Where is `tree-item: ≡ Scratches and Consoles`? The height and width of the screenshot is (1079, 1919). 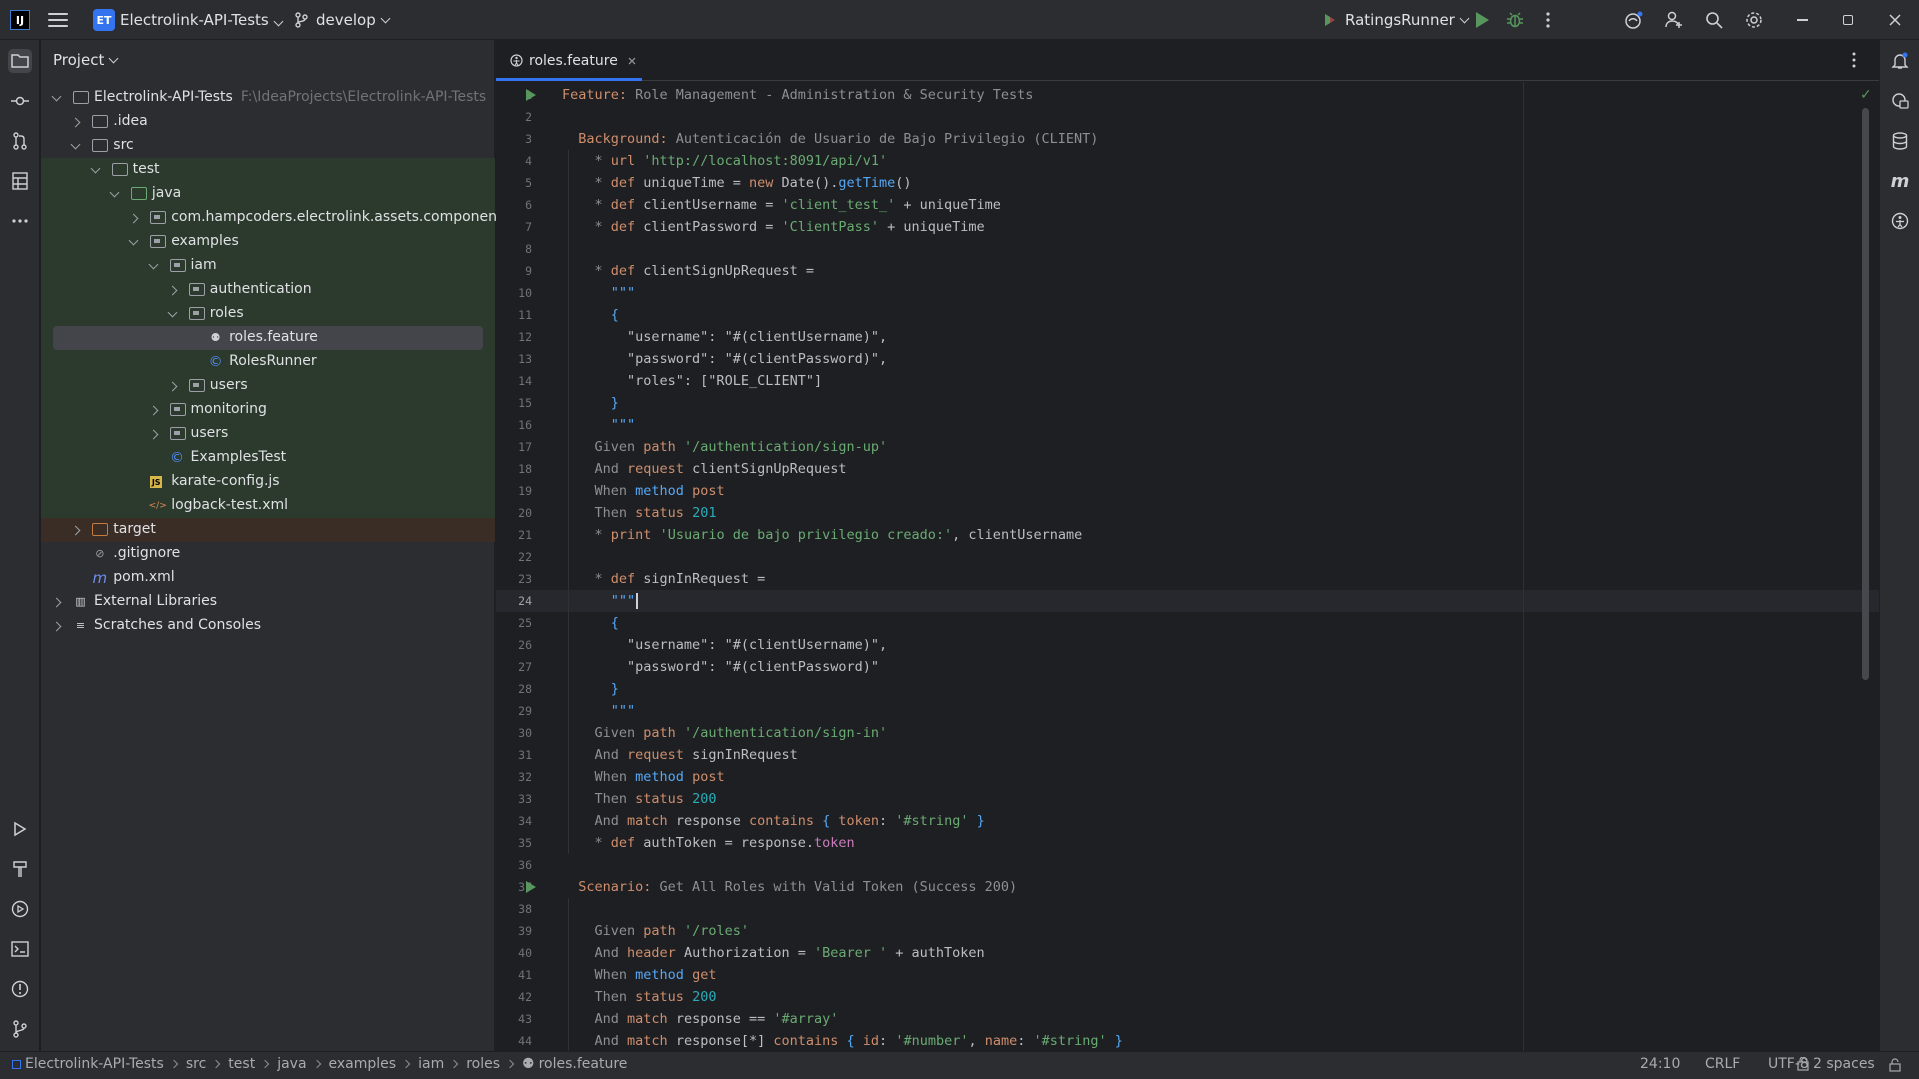
tree-item: ≡ Scratches and Consoles is located at coordinates (268, 626).